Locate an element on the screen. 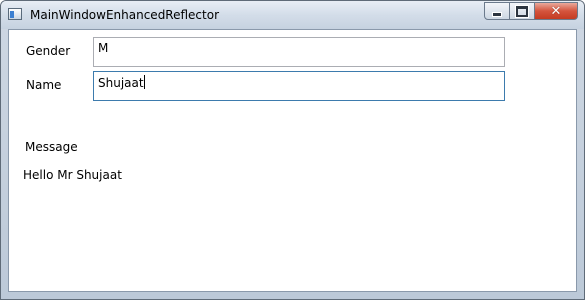 This screenshot has width=585, height=300. message-label: Message is located at coordinates (51, 147).